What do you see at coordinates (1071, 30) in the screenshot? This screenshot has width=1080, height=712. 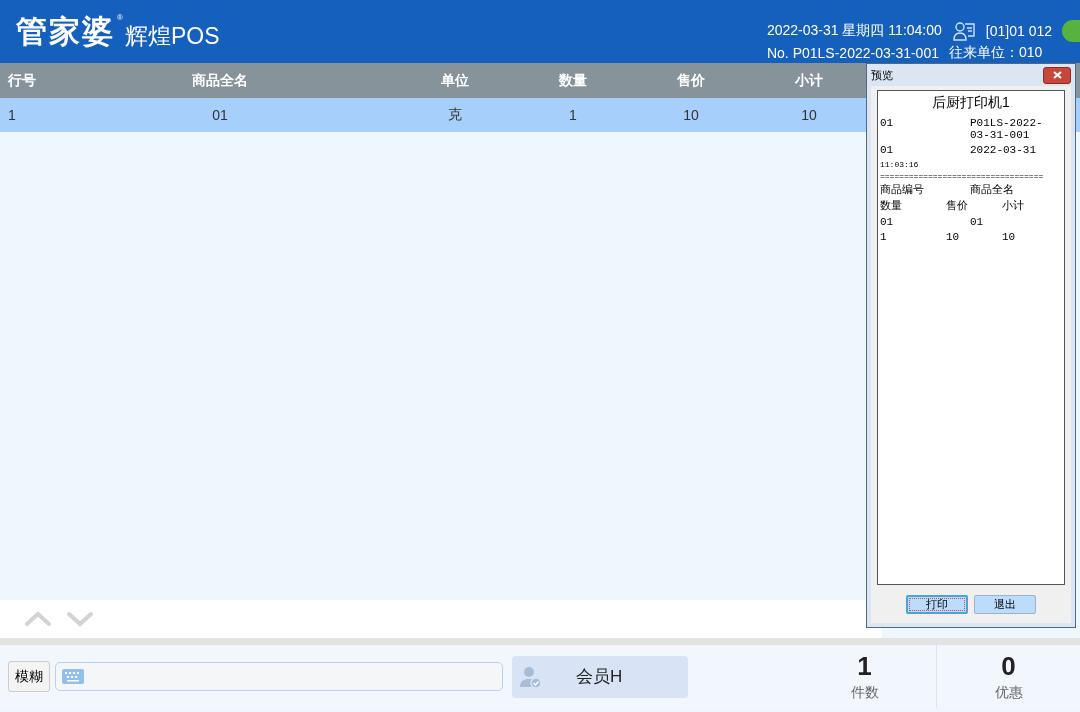 I see `status-badge` at bounding box center [1071, 30].